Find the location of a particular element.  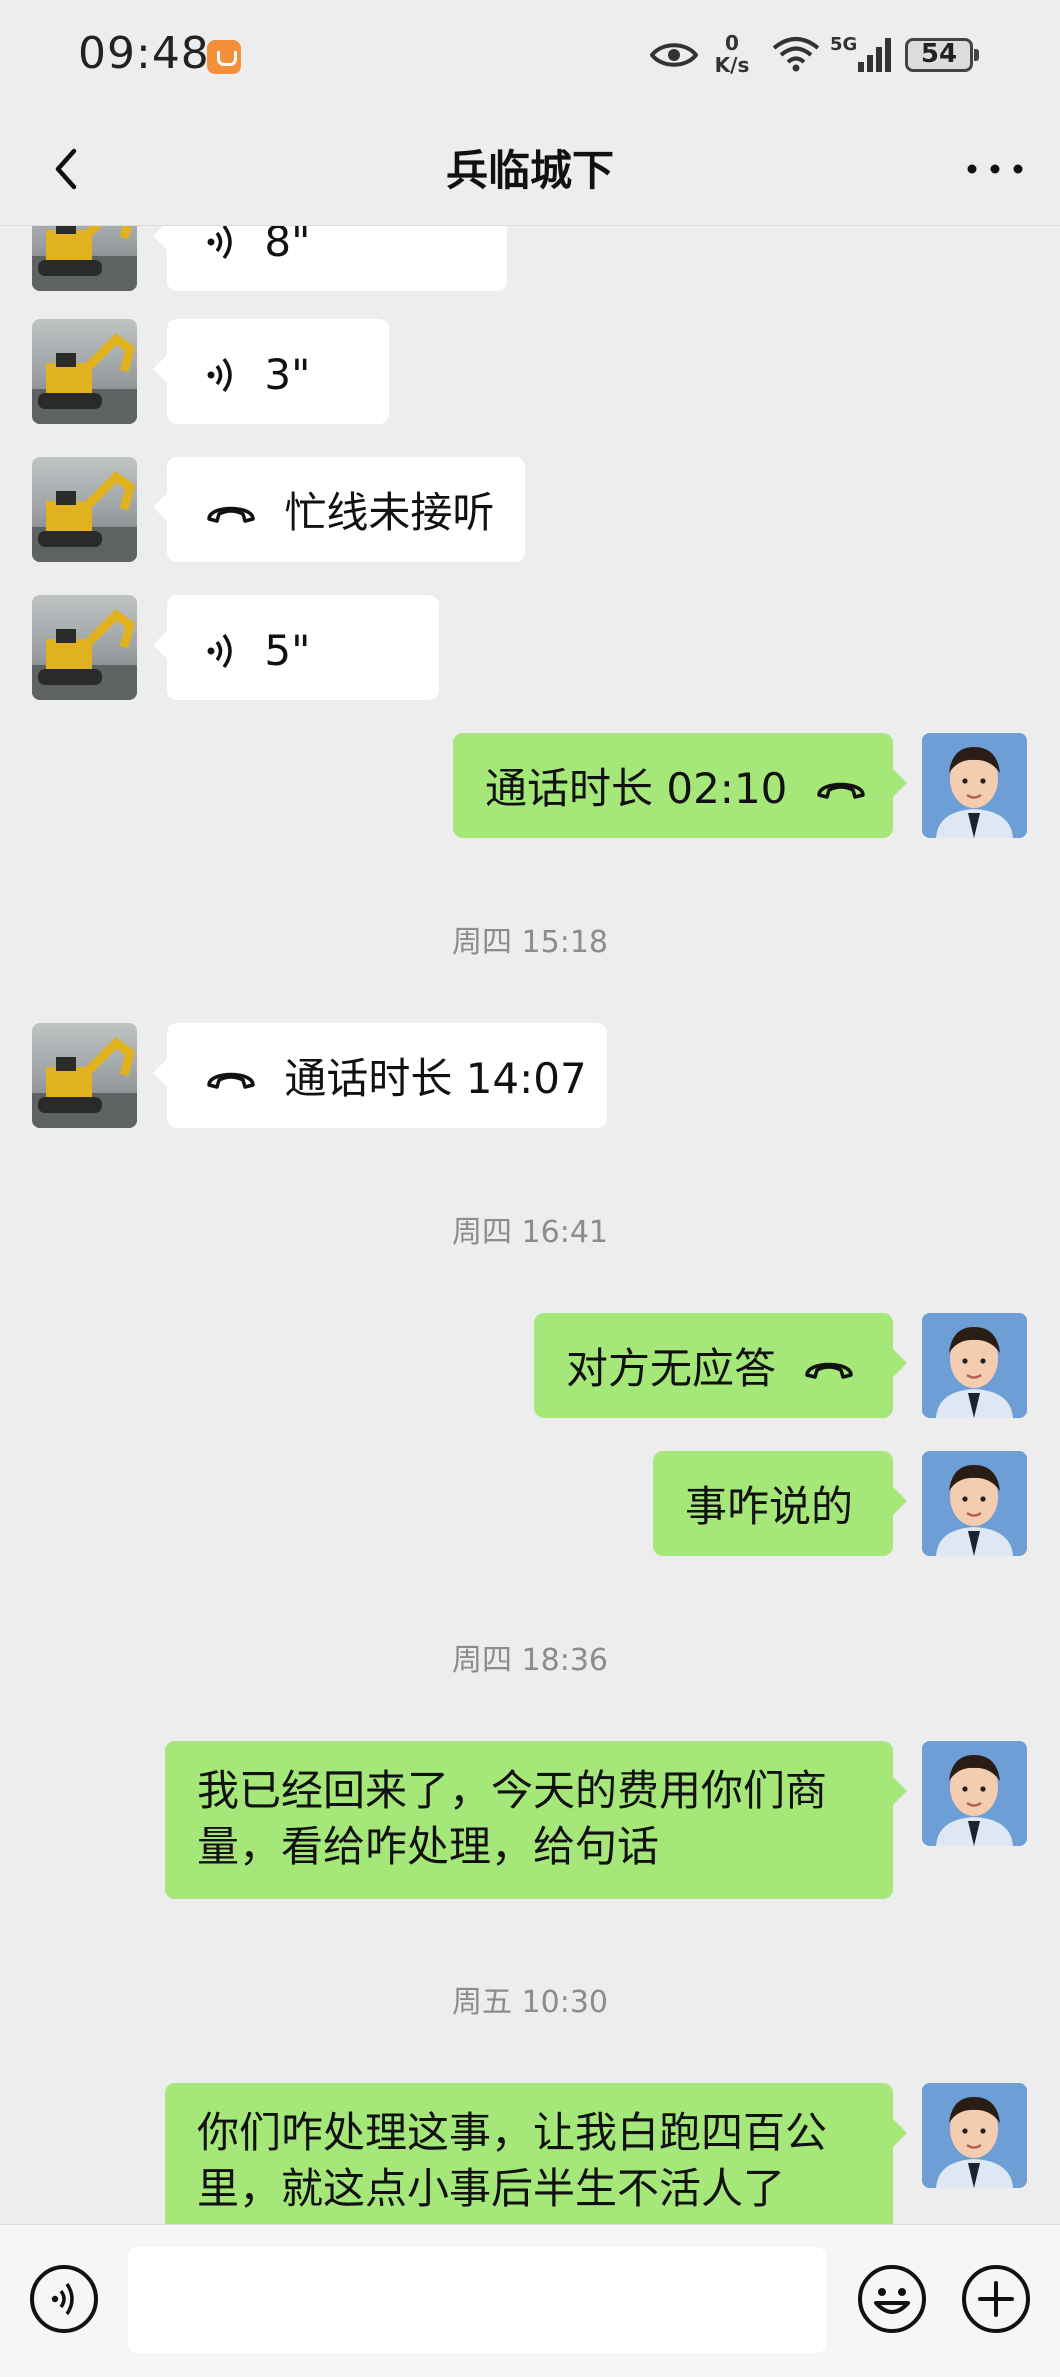

message-text: 你们咋处理这事，让我白跑四百公里，就这点小事后半生不活人了 is located at coordinates (512, 2160).